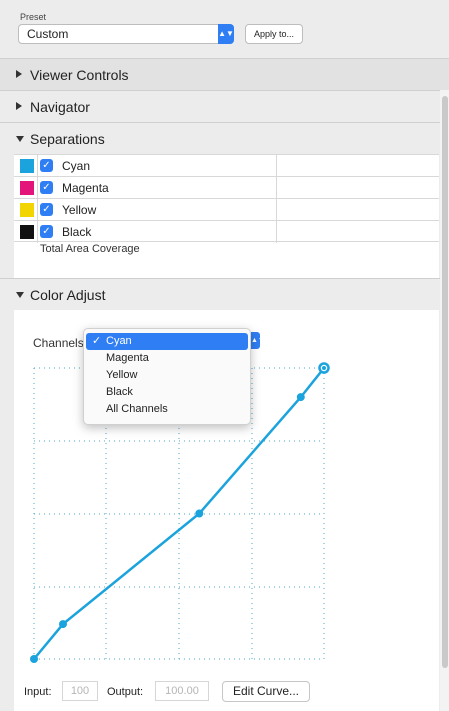 This screenshot has height=711, width=449. What do you see at coordinates (167, 358) in the screenshot?
I see `channel-option-magenta: Magenta` at bounding box center [167, 358].